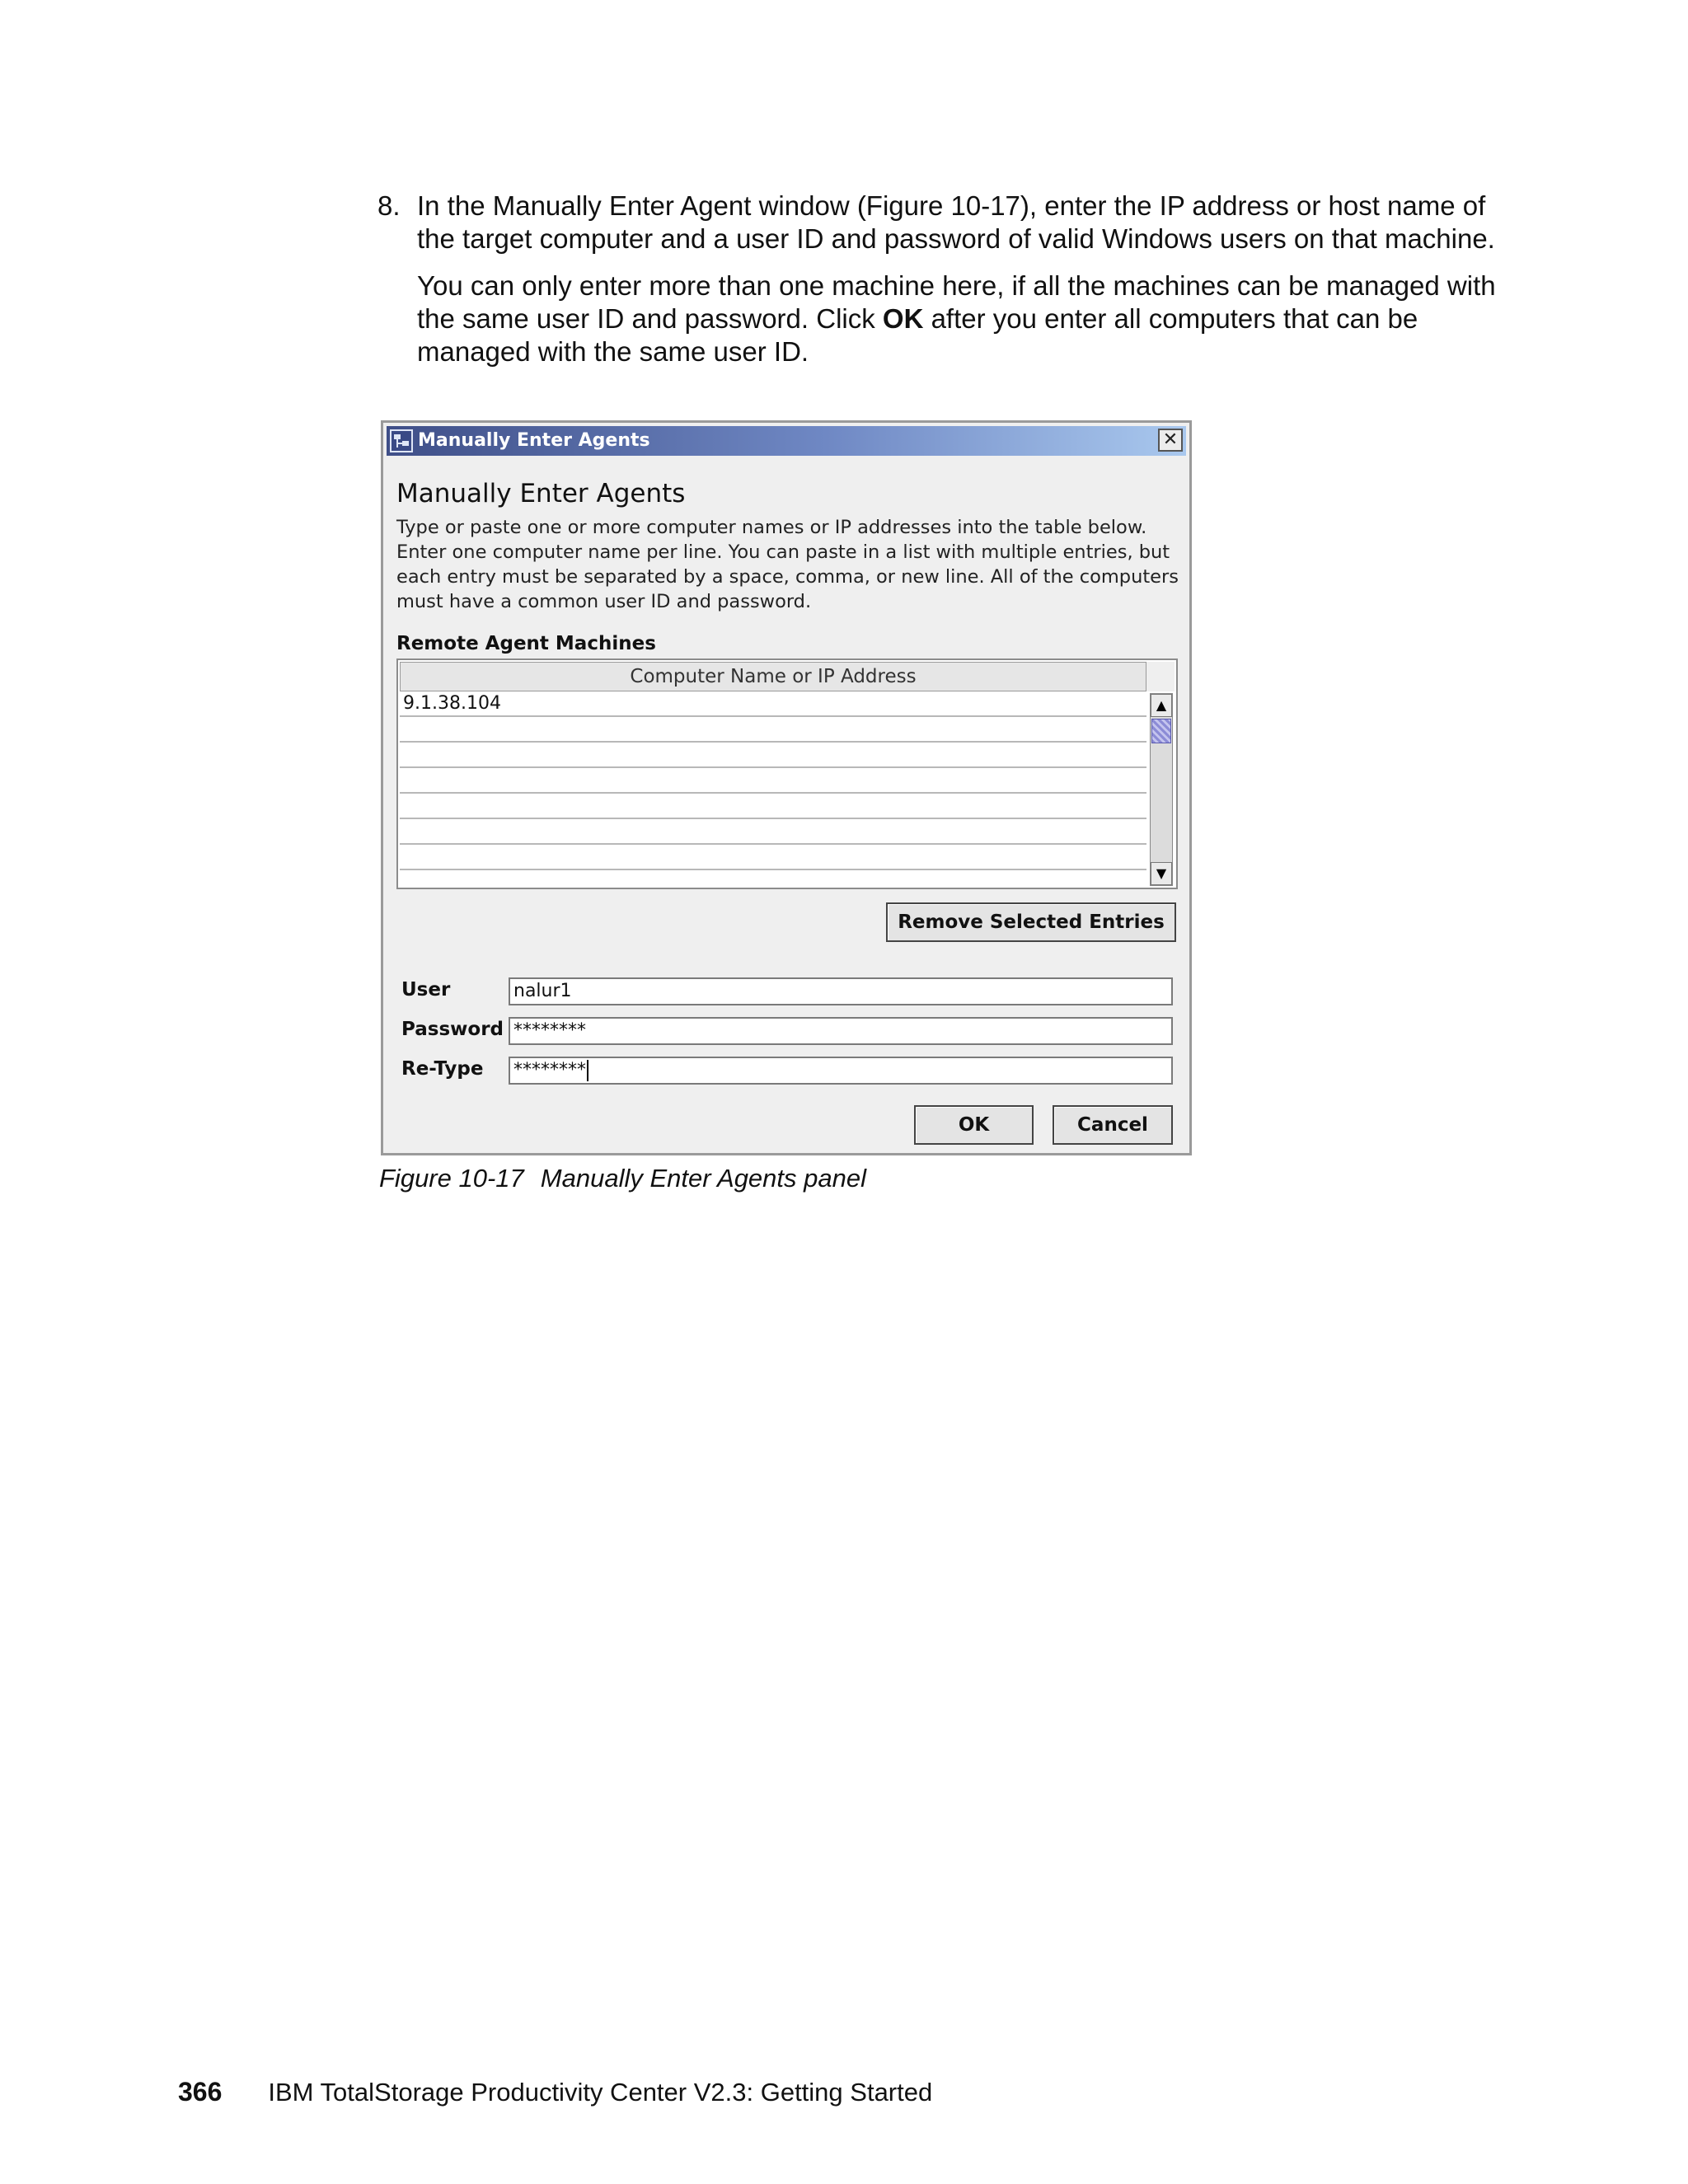 This screenshot has width=1688, height=2184. What do you see at coordinates (426, 990) in the screenshot?
I see `user-label: User` at bounding box center [426, 990].